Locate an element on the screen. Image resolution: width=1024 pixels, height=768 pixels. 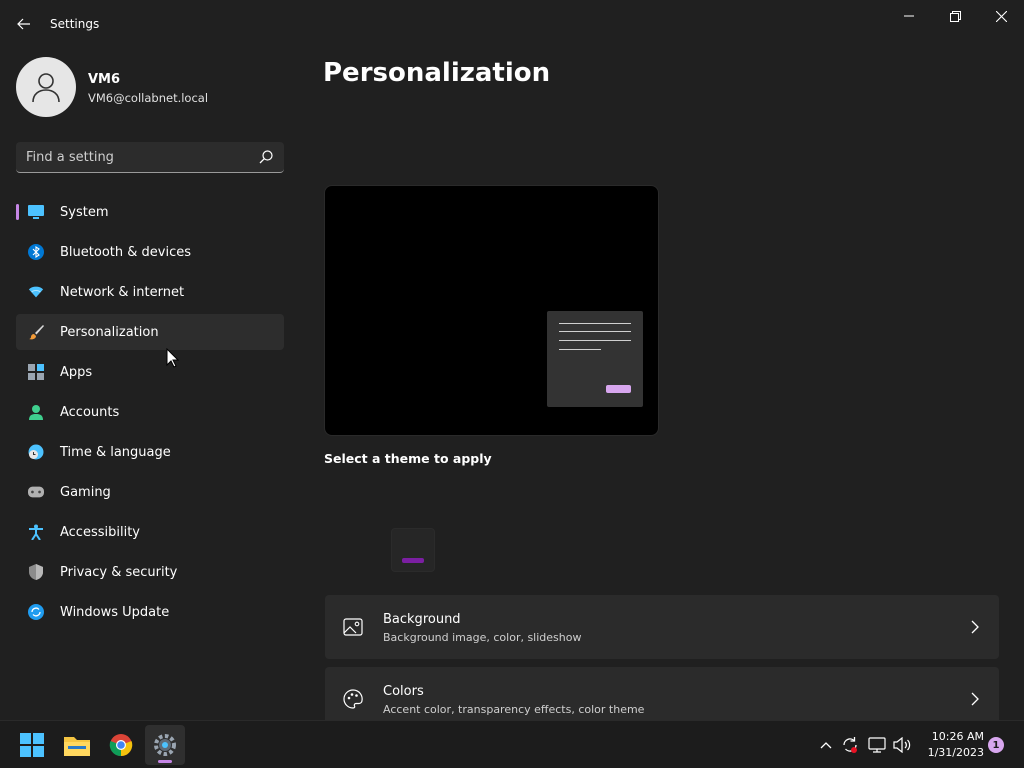
chrome-icon is located at coordinates (121, 745).